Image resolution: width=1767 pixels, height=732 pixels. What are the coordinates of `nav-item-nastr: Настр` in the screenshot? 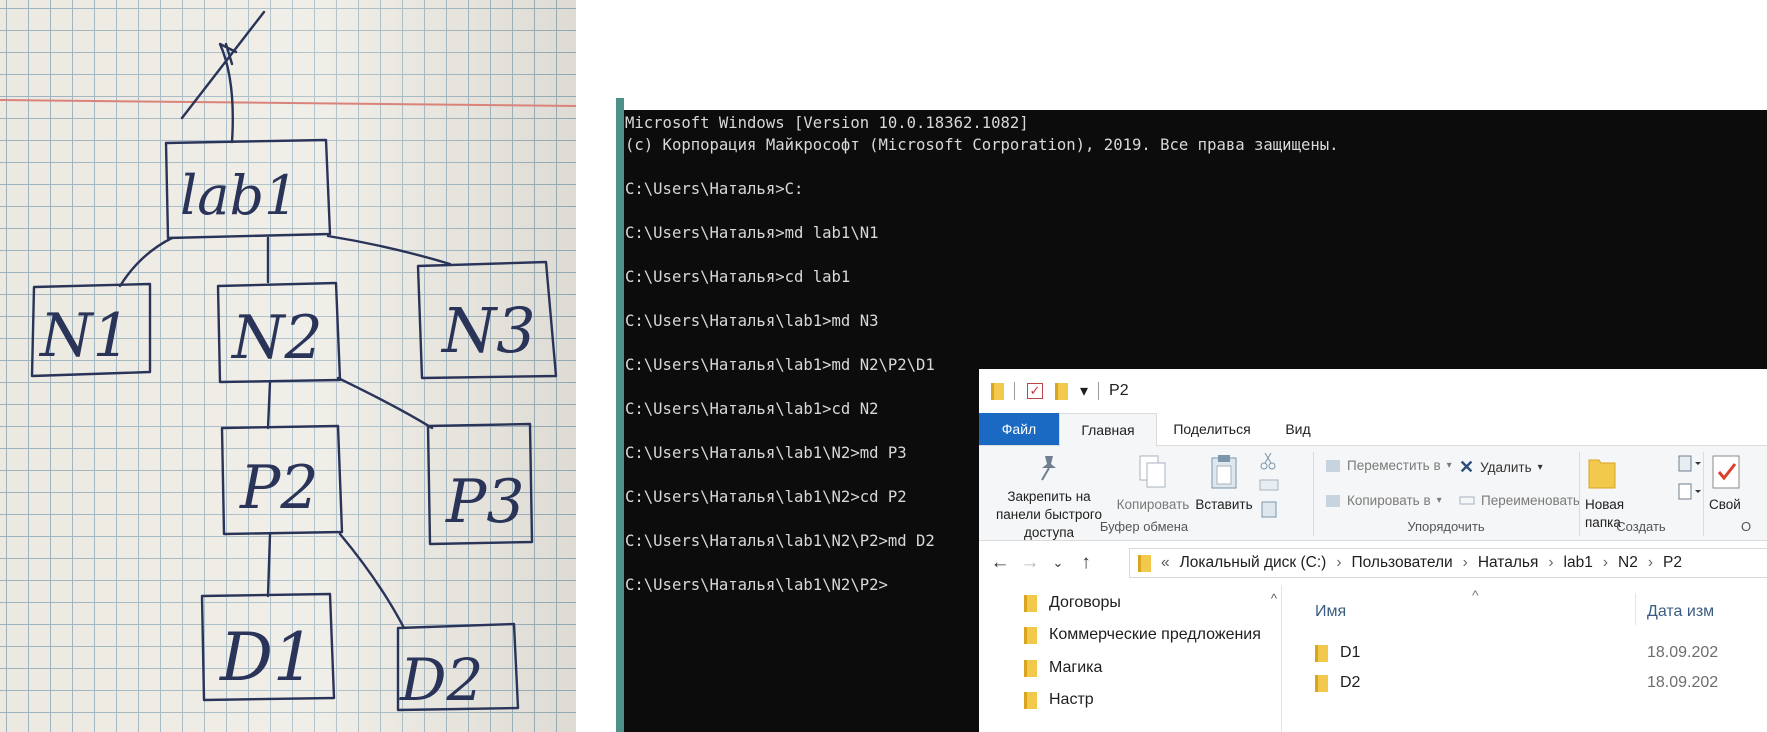 It's located at (1059, 700).